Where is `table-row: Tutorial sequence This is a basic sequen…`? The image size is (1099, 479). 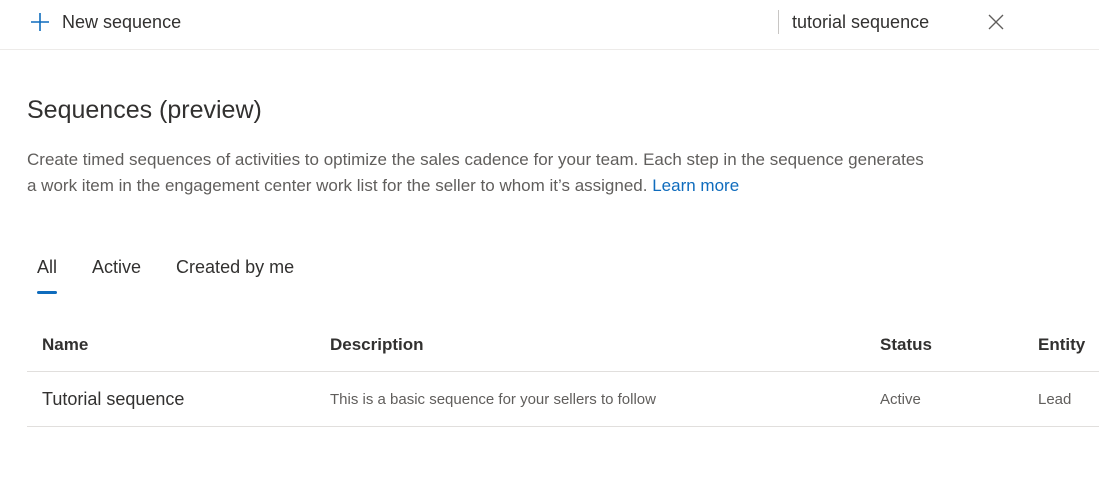
table-row: Tutorial sequence This is a basic sequen… is located at coordinates (563, 399).